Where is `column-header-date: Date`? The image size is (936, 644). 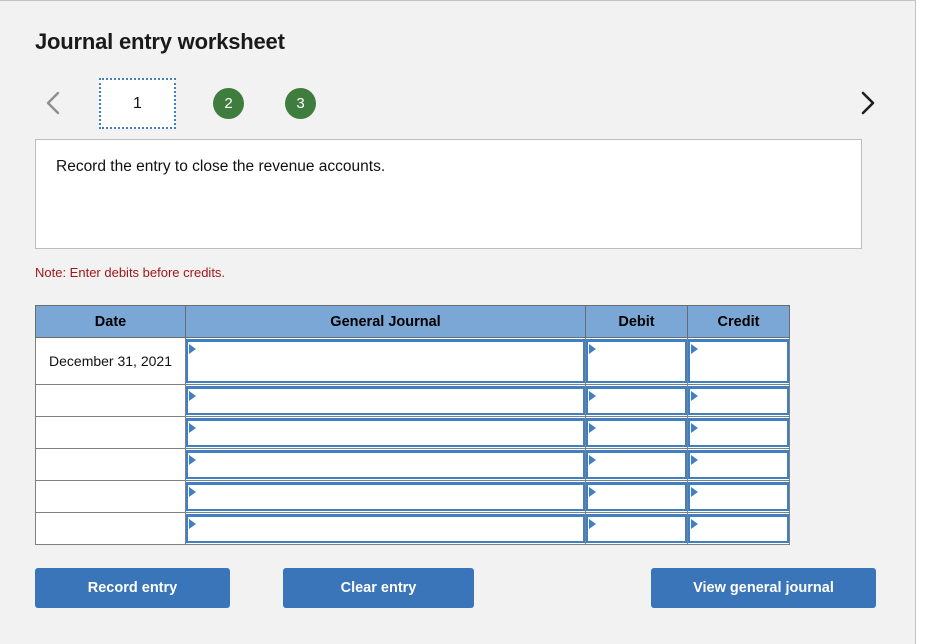
column-header-date: Date is located at coordinates (110, 321).